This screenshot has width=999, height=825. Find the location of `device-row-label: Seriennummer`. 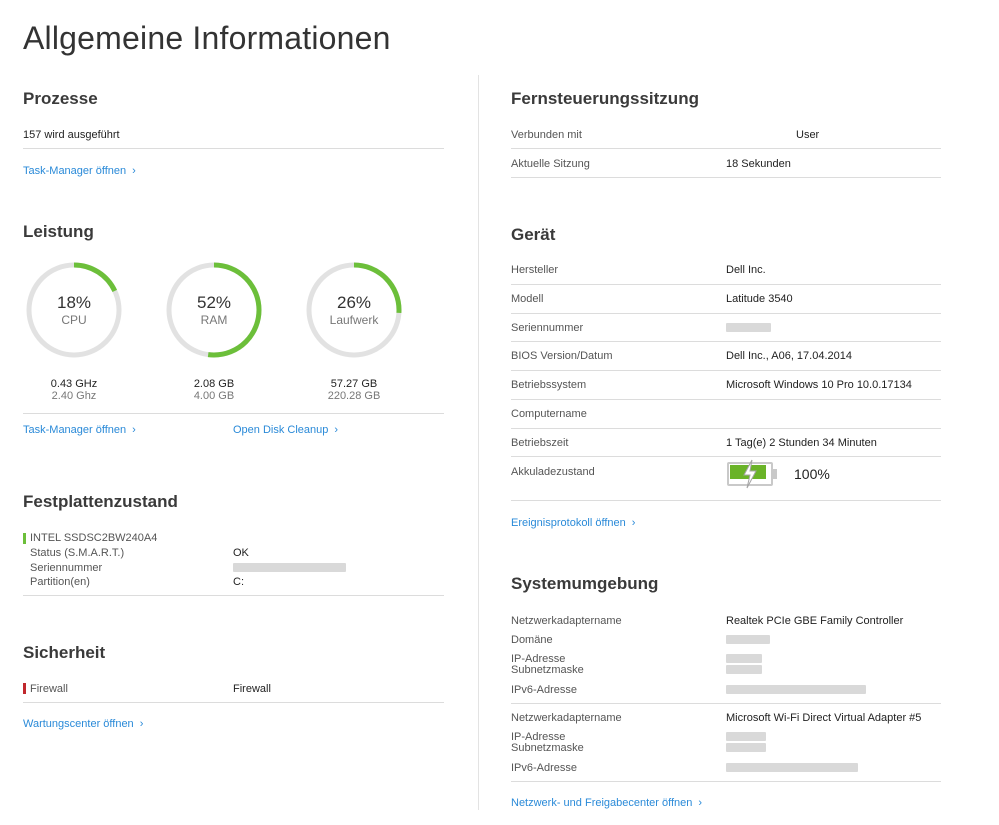

device-row-label: Seriennummer is located at coordinates (547, 328).